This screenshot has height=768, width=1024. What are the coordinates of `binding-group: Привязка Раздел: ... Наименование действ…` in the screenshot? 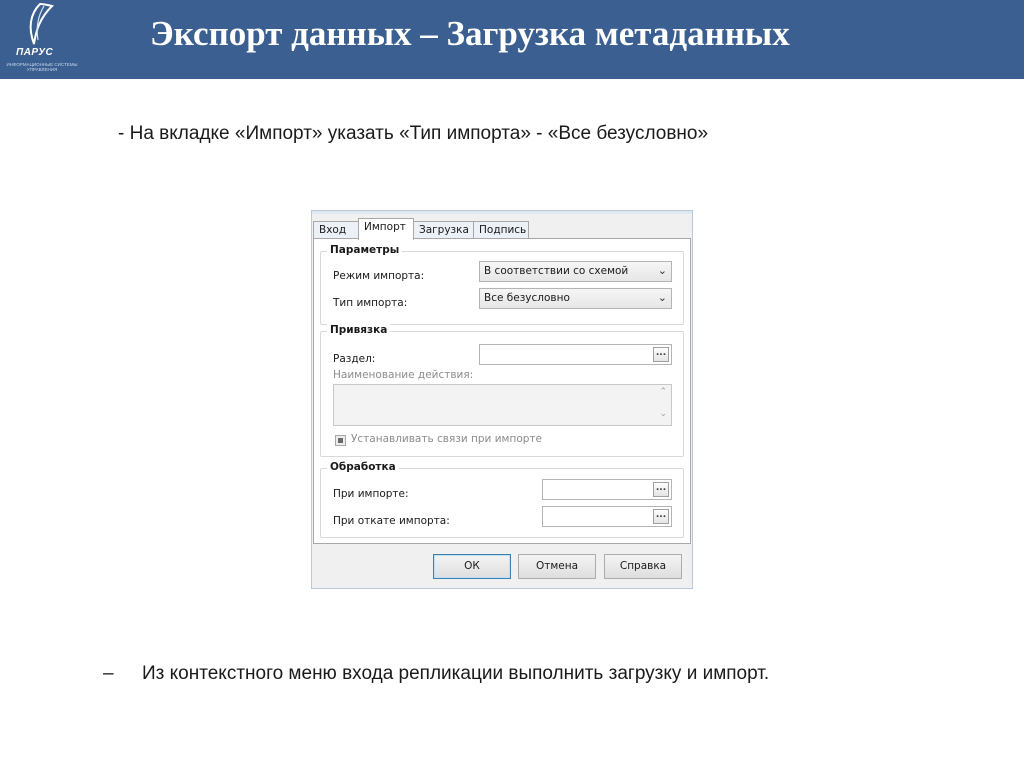 It's located at (502, 390).